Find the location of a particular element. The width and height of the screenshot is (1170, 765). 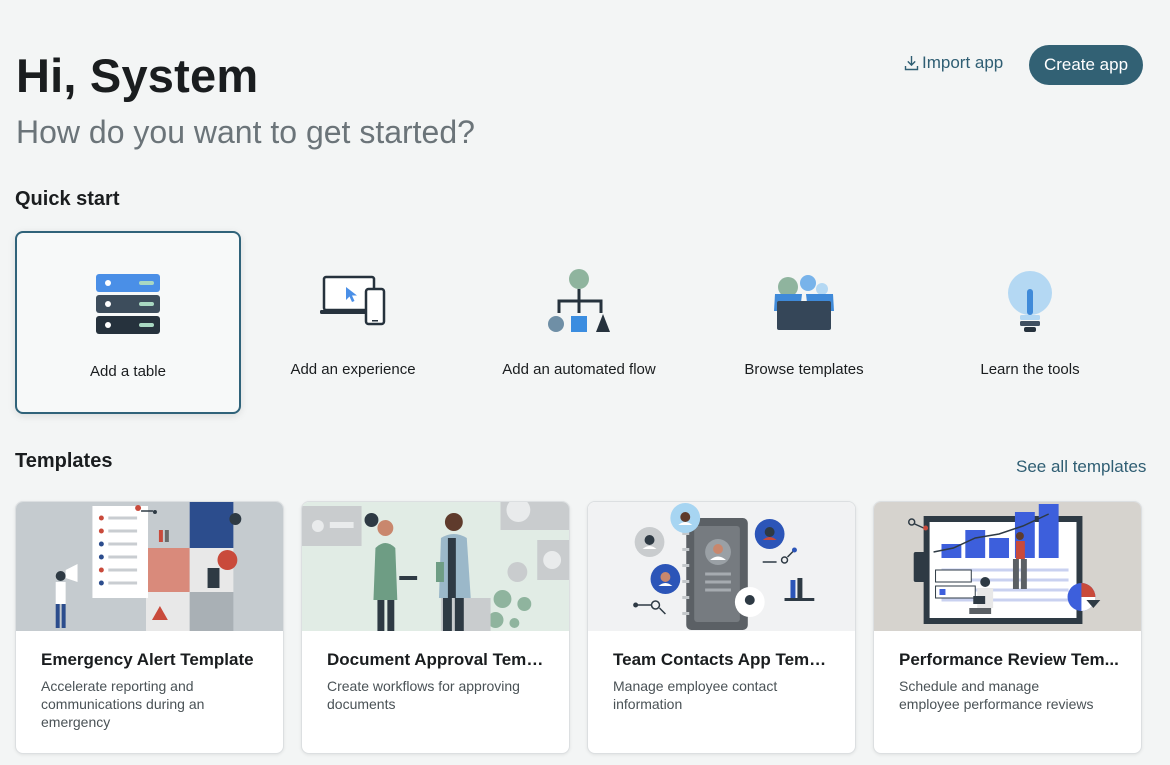

quick-start-add-experience: Add an experience is located at coordinates (353, 322).